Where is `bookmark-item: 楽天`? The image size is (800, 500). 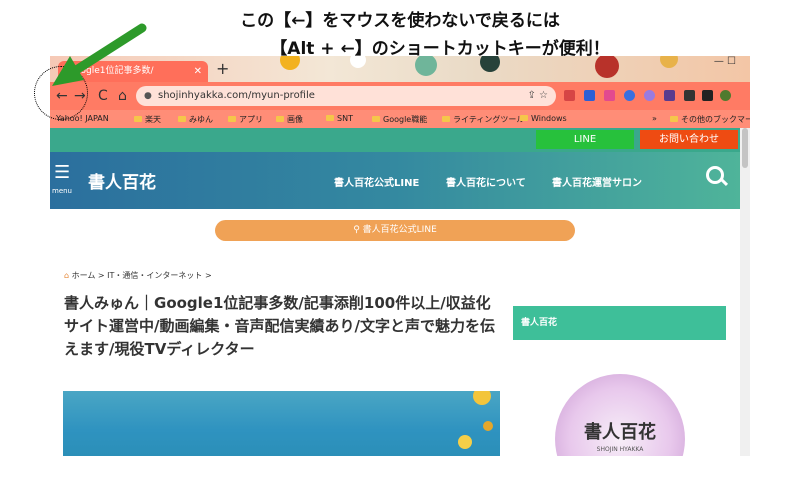
bookmark-item: 楽天 is located at coordinates (147, 119).